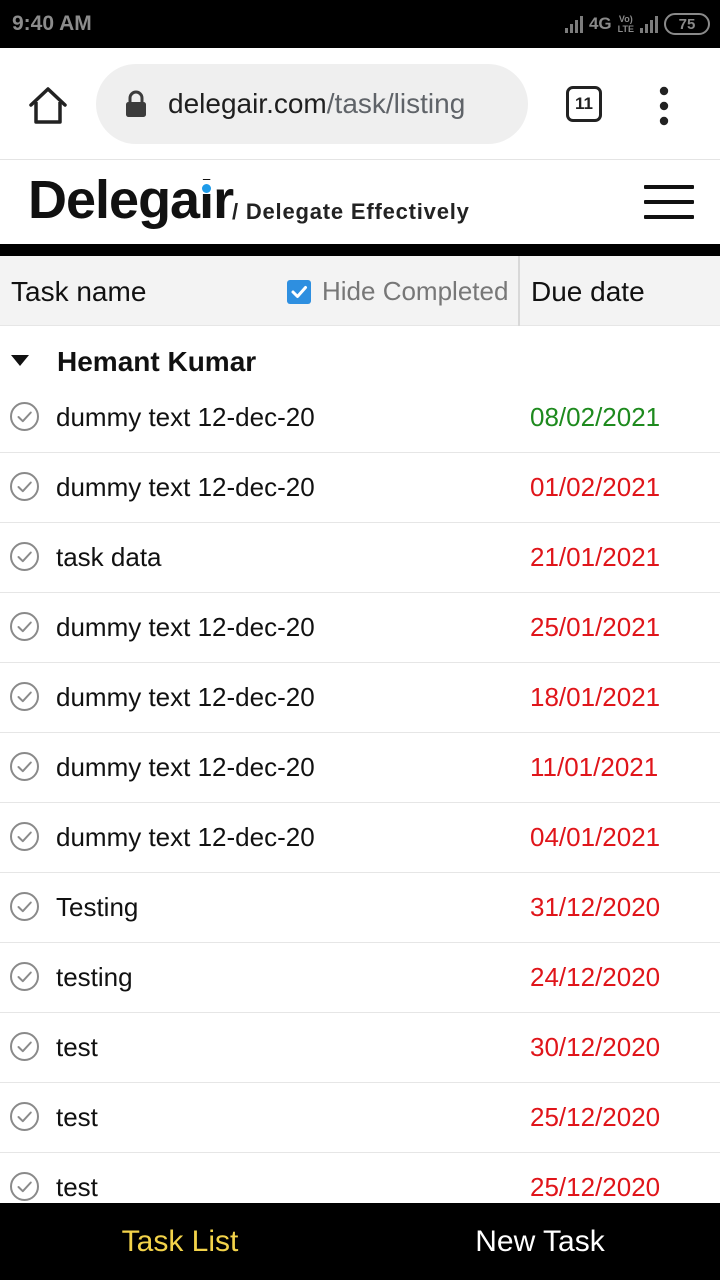 The width and height of the screenshot is (720, 1280). Describe the element at coordinates (415, 291) in the screenshot. I see `hide-completed-label: Hide Completed` at that location.